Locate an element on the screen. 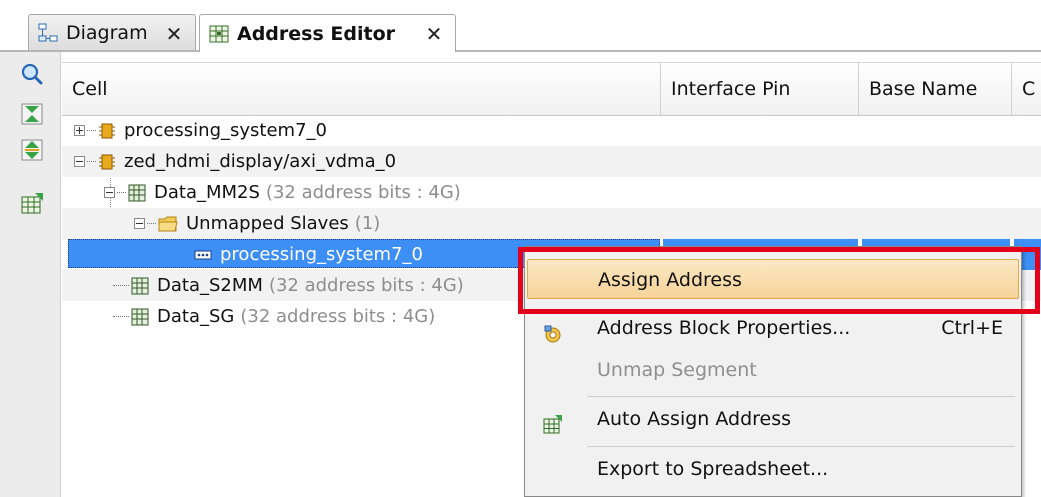 The height and width of the screenshot is (497, 1041). menu-item-address-block-properties: Address Block Properties... Ctrl+E is located at coordinates (773, 328).